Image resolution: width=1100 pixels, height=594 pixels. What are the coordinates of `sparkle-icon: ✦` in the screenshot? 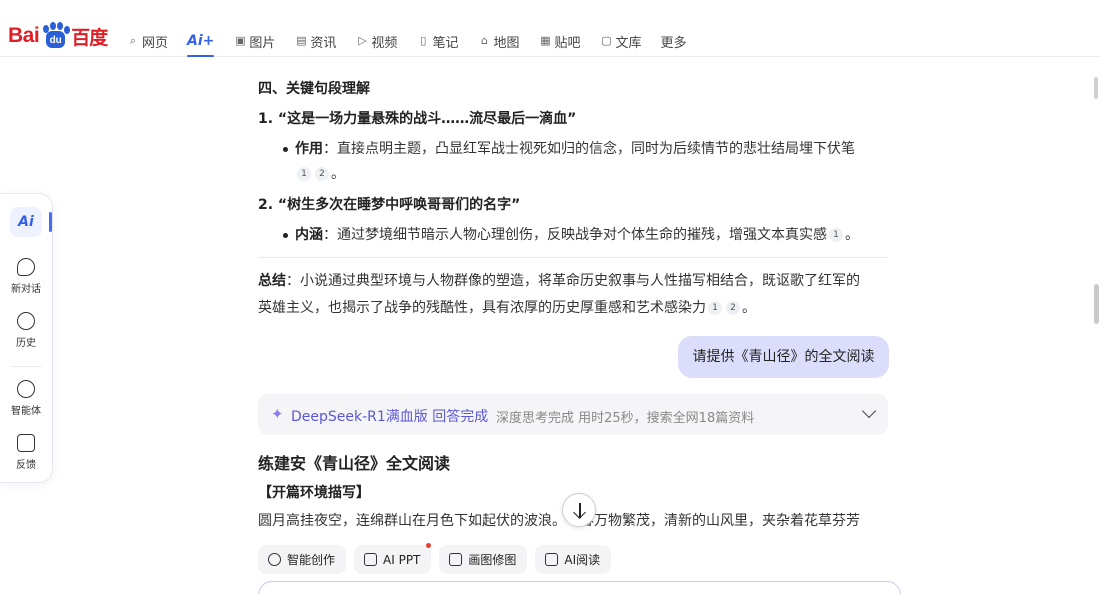 It's located at (277, 414).